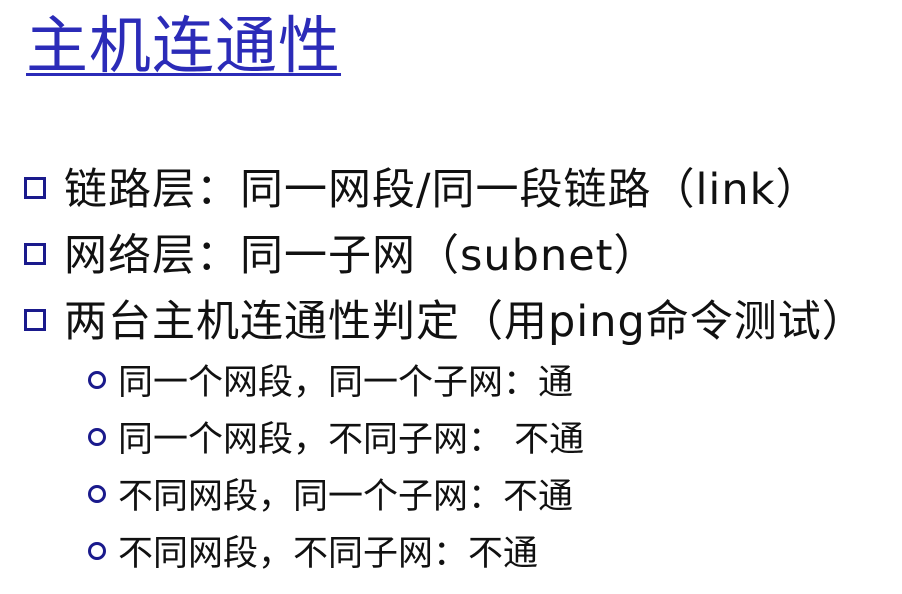 The image size is (902, 594). I want to click on sub-bullet-text: 同一个网段，同一个子网：通, so click(346, 383).